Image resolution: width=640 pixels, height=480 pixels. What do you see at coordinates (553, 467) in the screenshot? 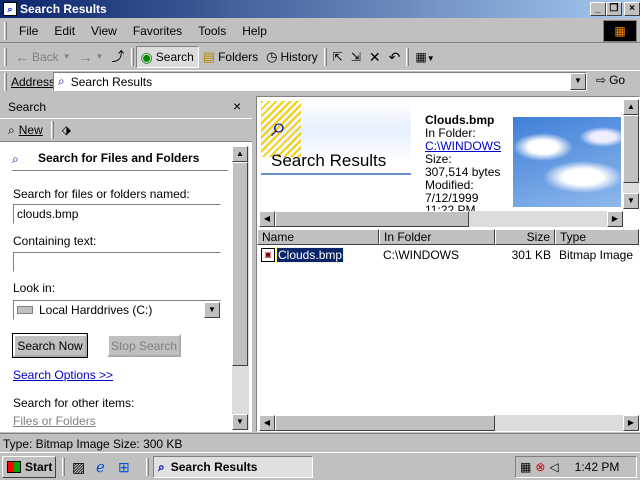
I see `volume-tray-icon: ◁` at bounding box center [553, 467].